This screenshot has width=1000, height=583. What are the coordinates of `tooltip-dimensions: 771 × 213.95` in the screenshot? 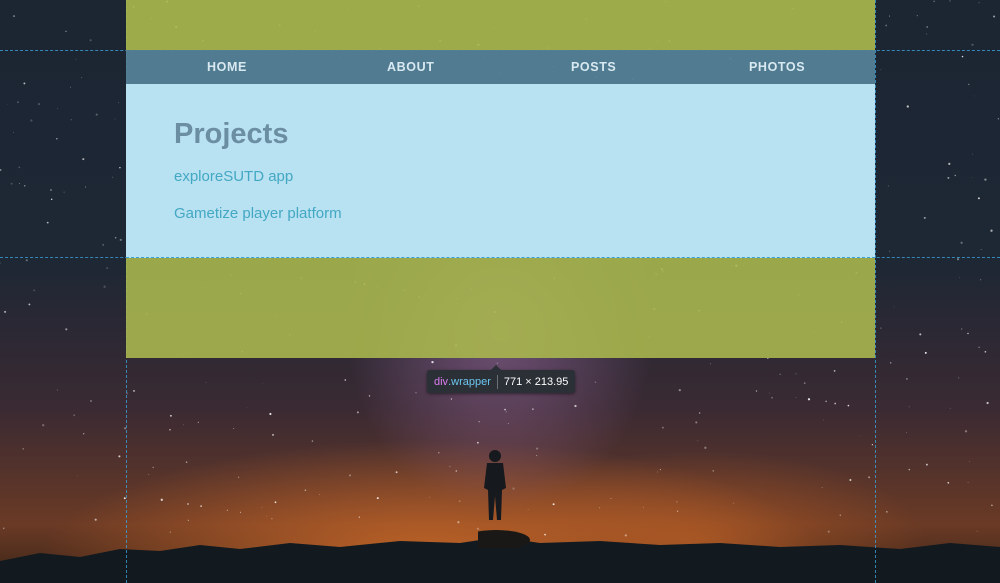 It's located at (536, 381).